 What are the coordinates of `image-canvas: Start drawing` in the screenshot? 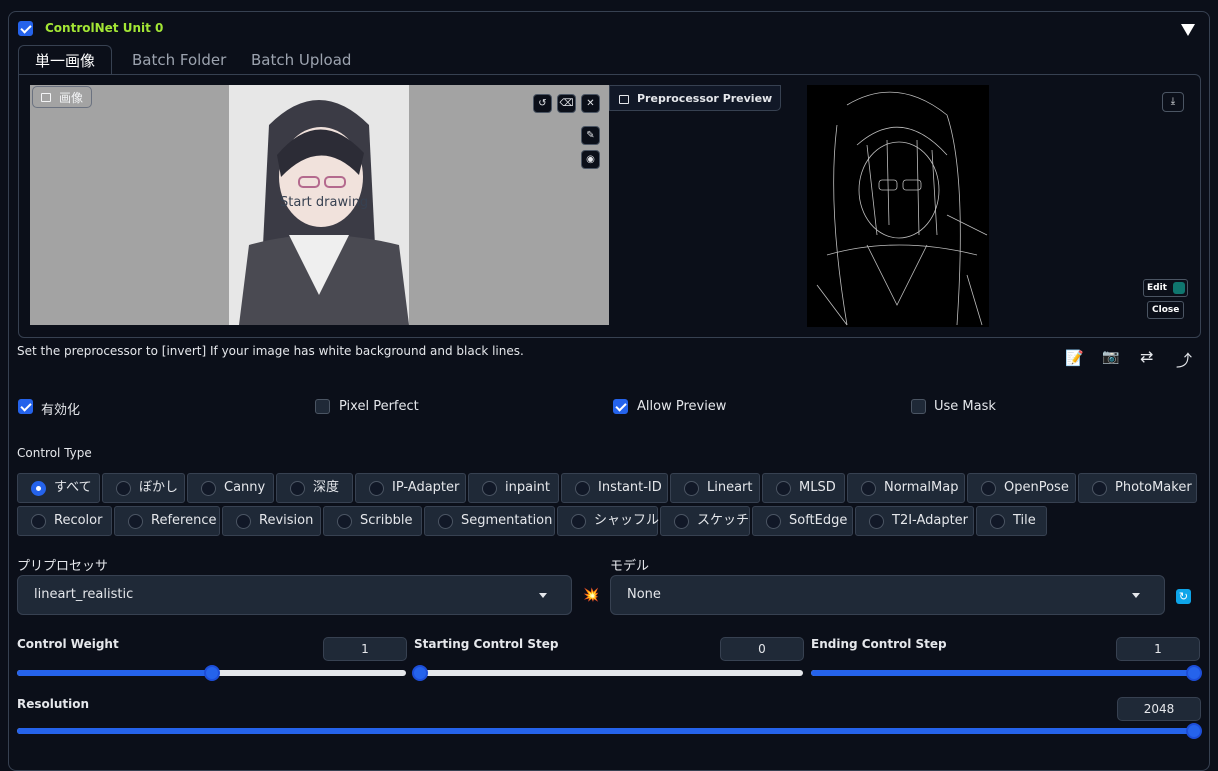 It's located at (319, 205).